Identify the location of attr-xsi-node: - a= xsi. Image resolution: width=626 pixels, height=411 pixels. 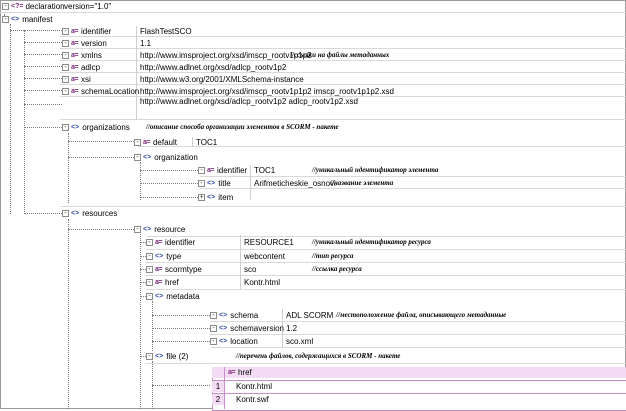
(76, 79).